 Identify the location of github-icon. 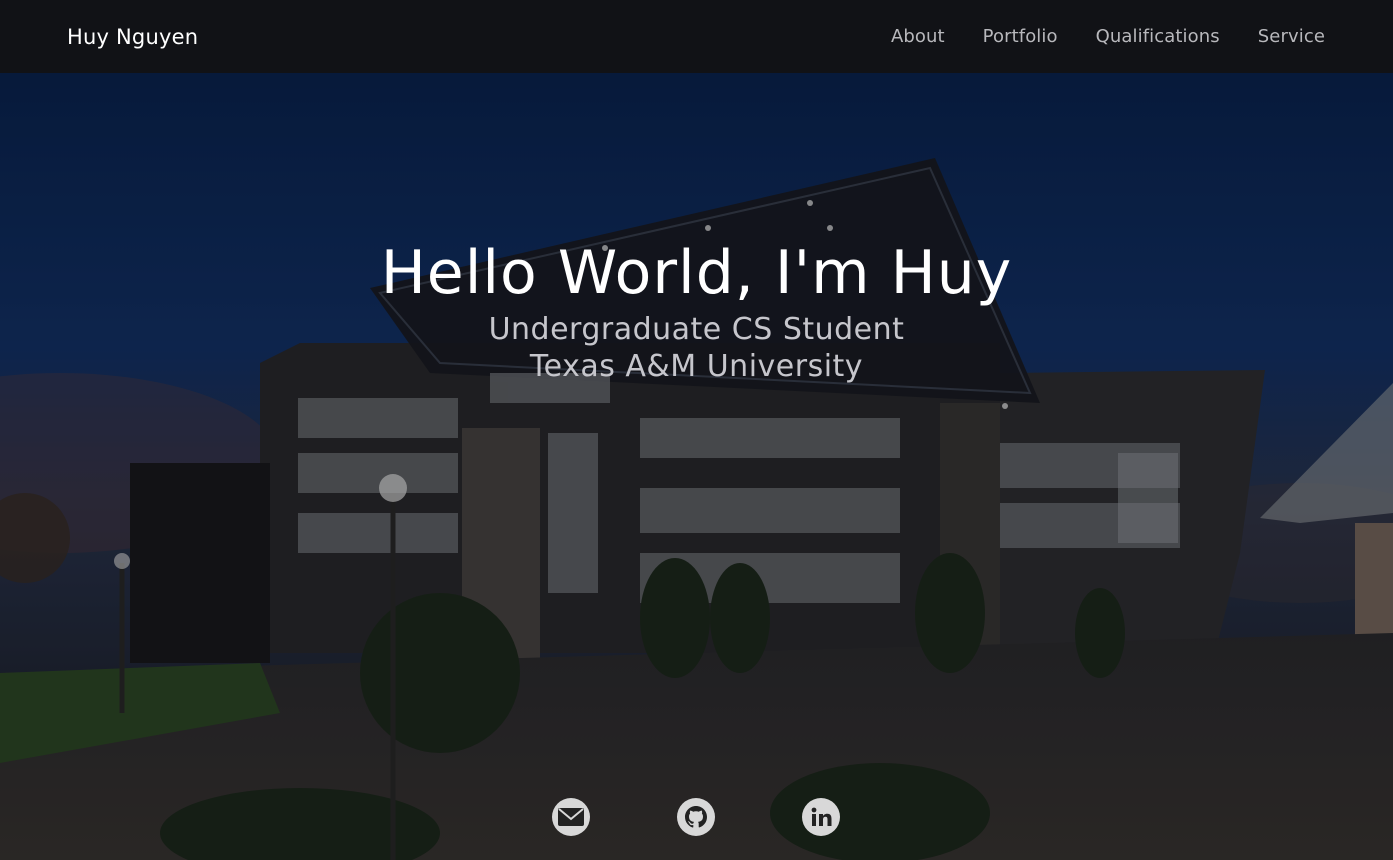
(696, 817).